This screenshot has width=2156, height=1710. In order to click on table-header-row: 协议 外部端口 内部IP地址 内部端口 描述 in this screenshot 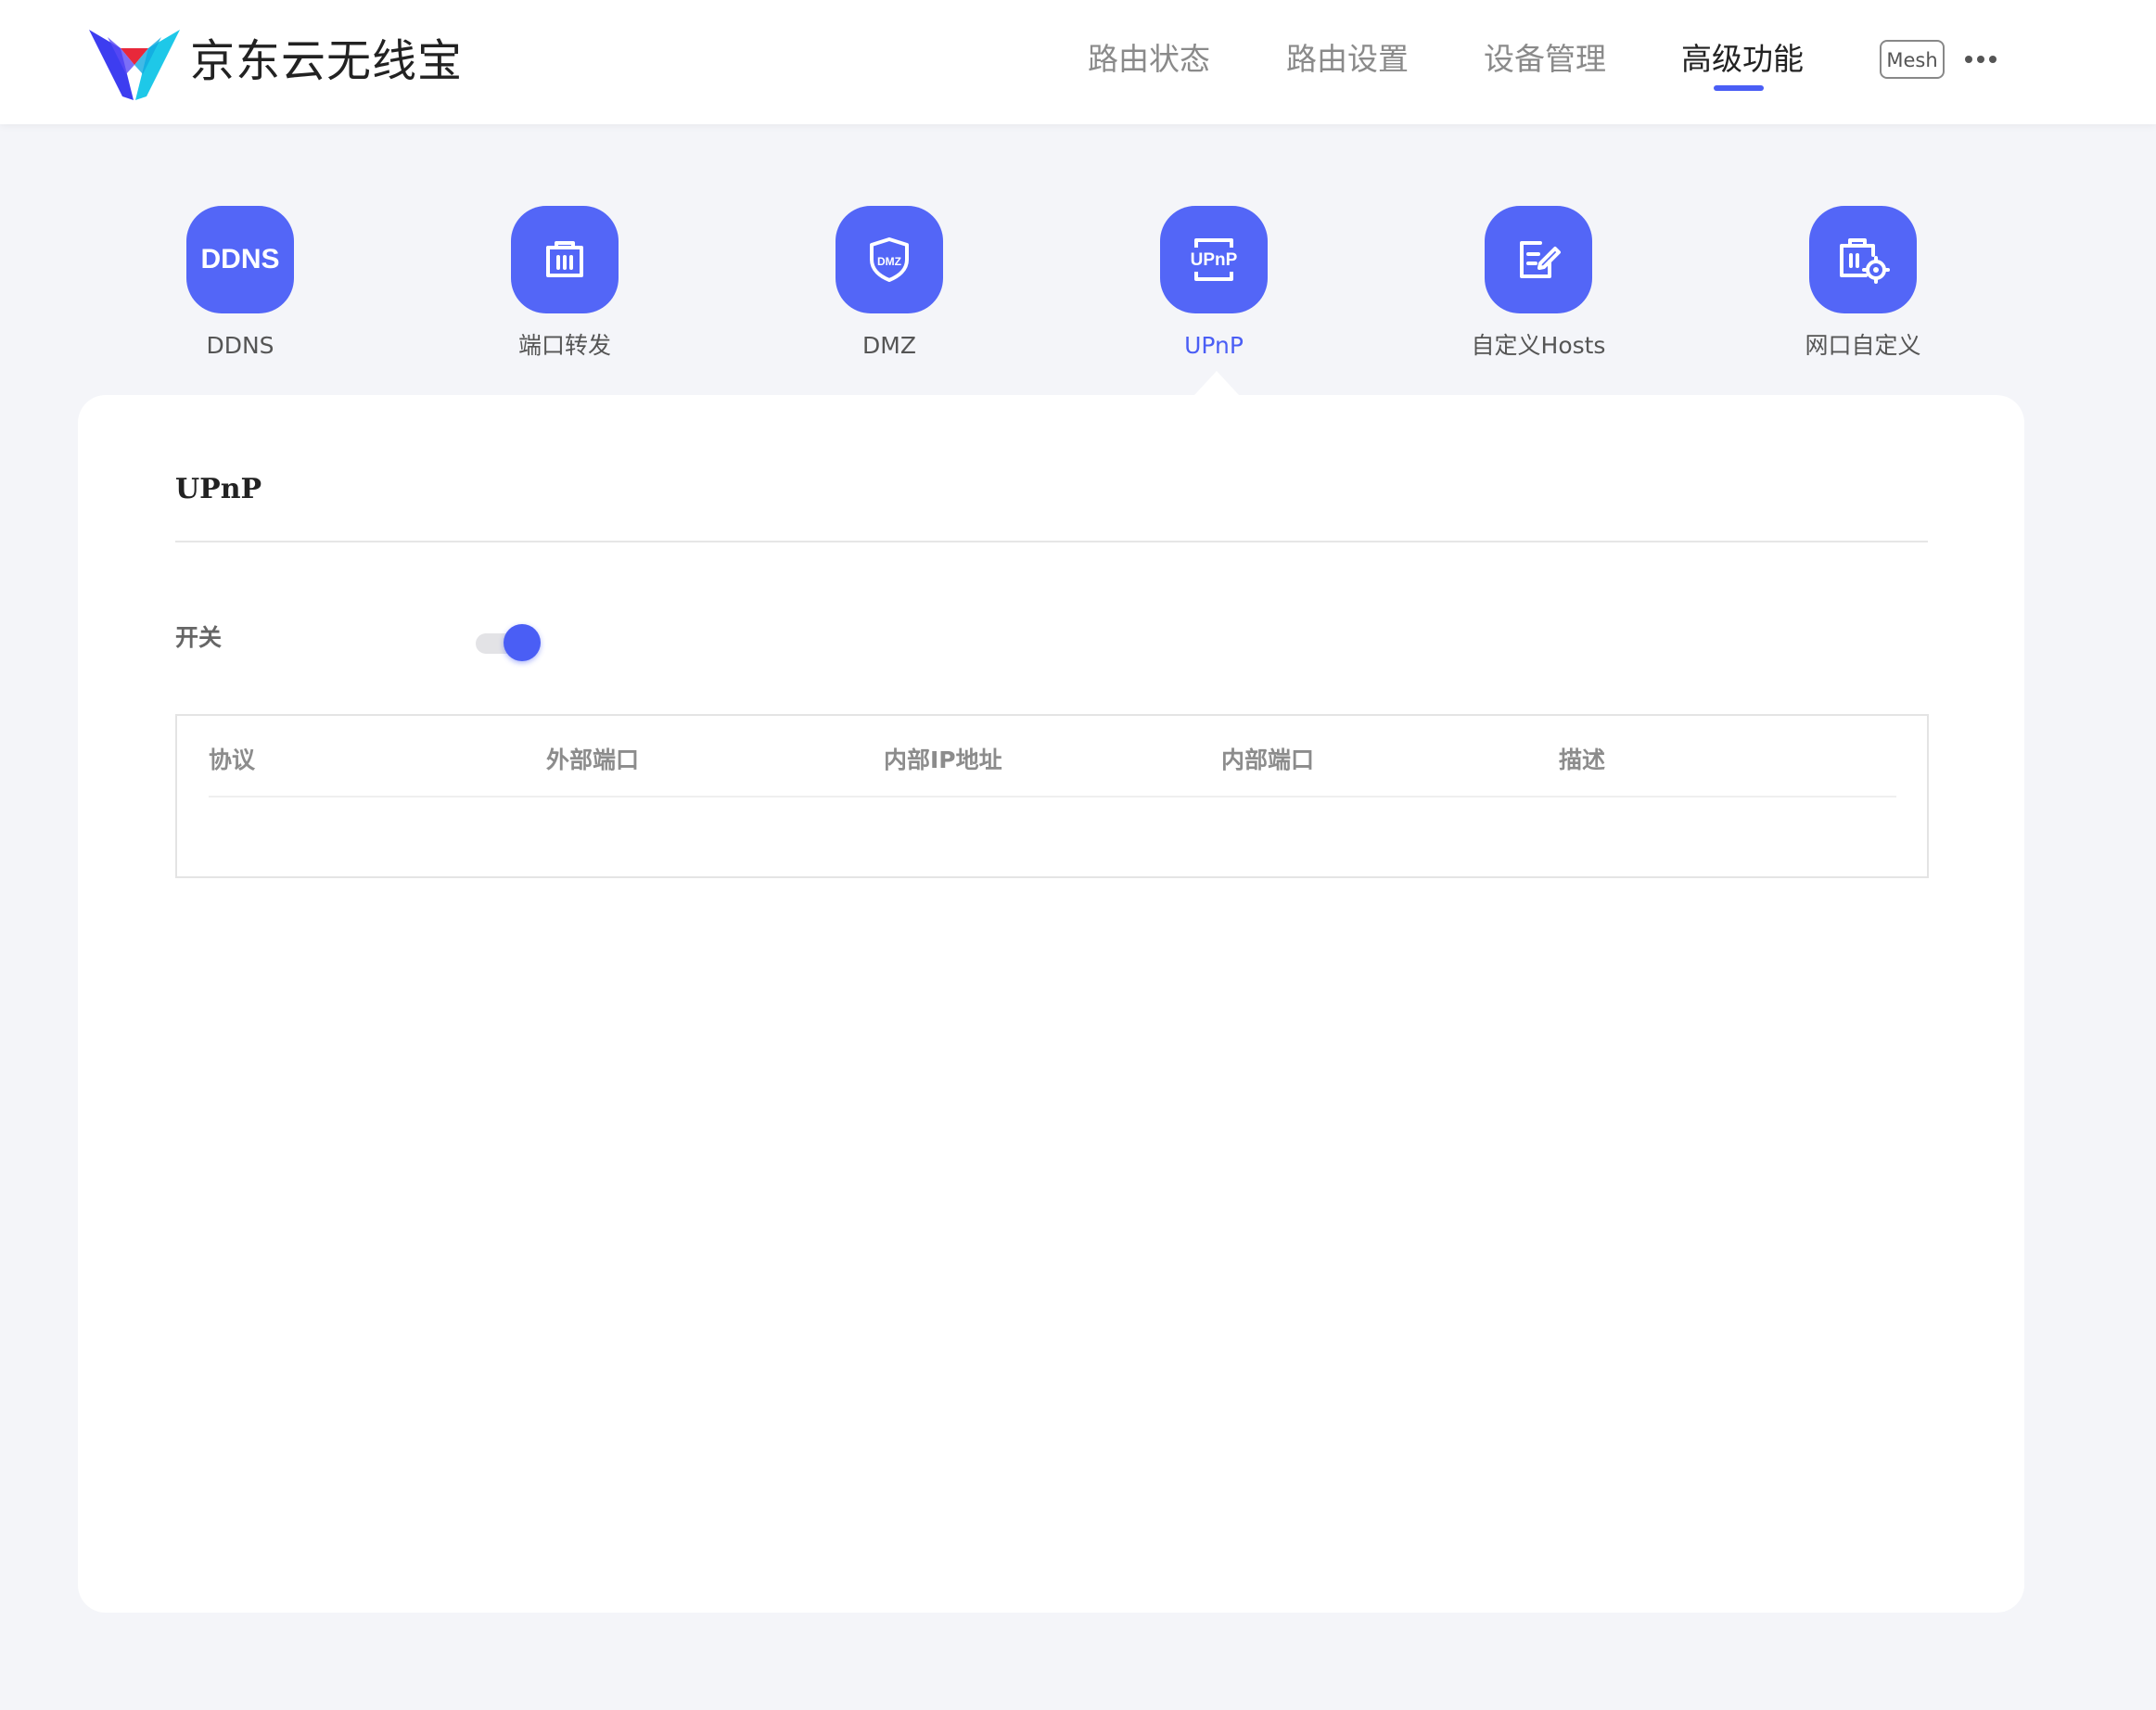, I will do `click(1052, 757)`.